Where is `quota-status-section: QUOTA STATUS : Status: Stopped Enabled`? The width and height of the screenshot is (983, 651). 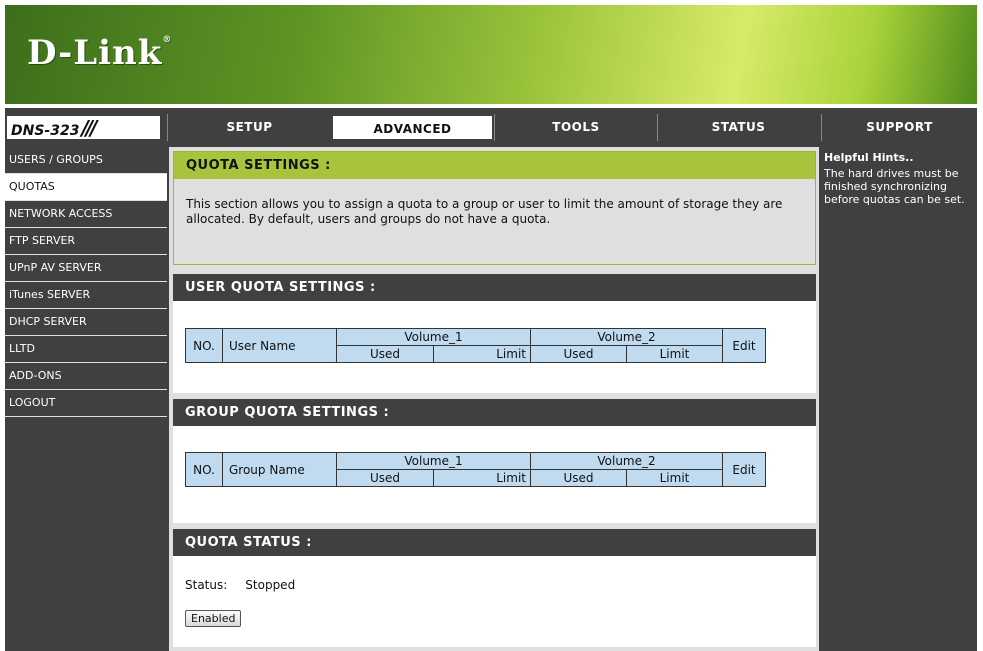 quota-status-section: QUOTA STATUS : Status: Stopped Enabled is located at coordinates (494, 588).